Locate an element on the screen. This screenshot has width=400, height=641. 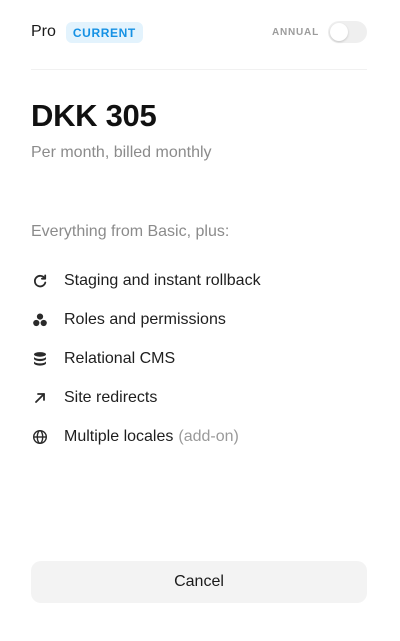
header-divider is located at coordinates (199, 69).